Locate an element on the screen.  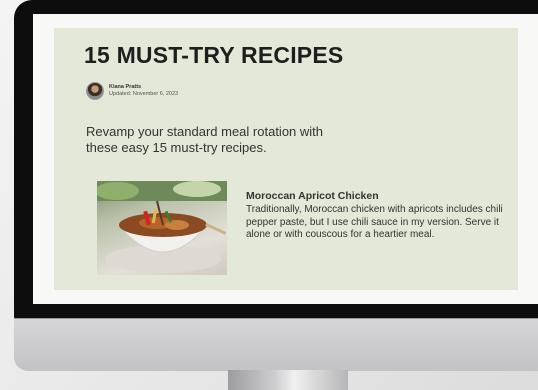
monitor-bezel-bottom is located at coordinates (285, 311).